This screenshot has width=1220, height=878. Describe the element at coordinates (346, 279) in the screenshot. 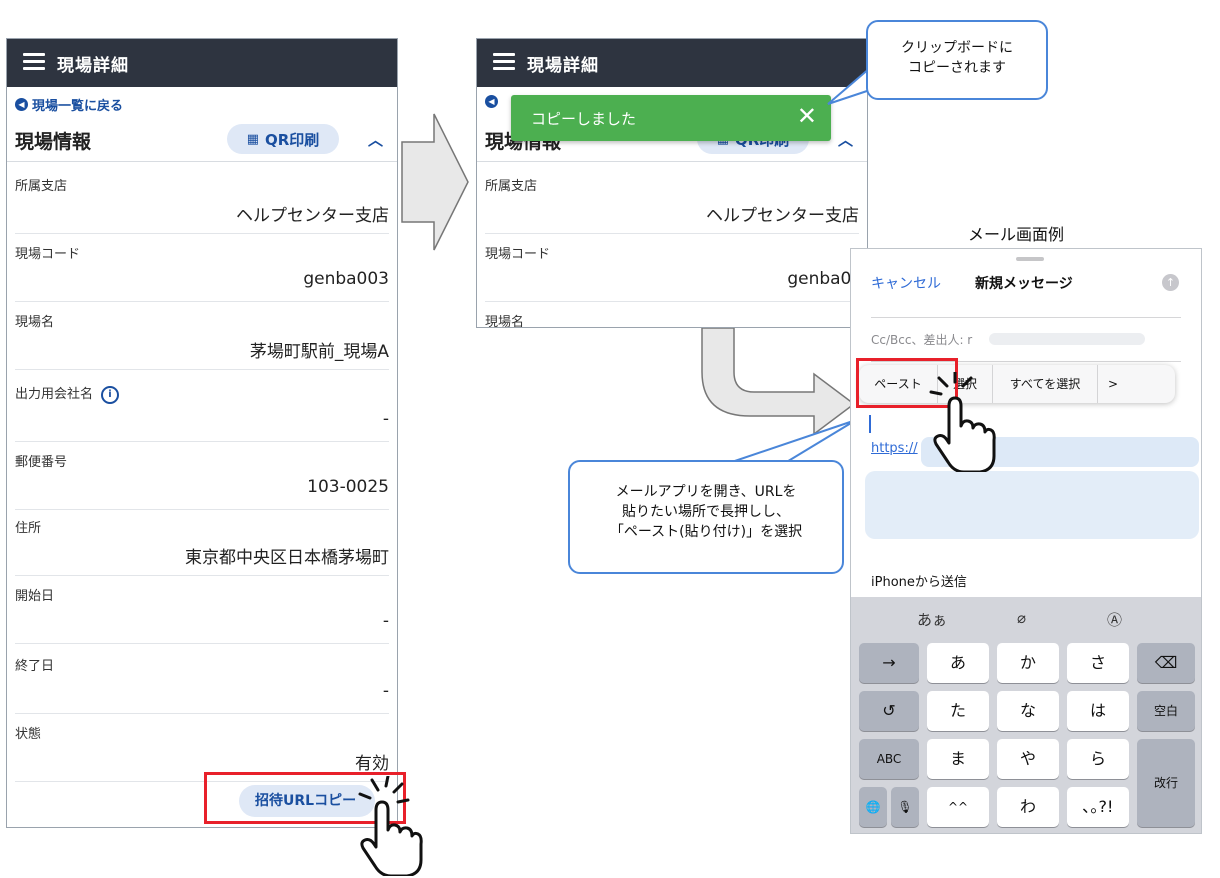

I see `field-value: genba003` at that location.